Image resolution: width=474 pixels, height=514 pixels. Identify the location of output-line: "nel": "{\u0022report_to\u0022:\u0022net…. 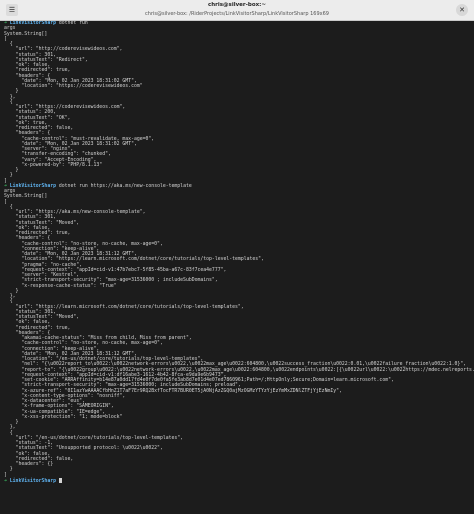
(235, 365).